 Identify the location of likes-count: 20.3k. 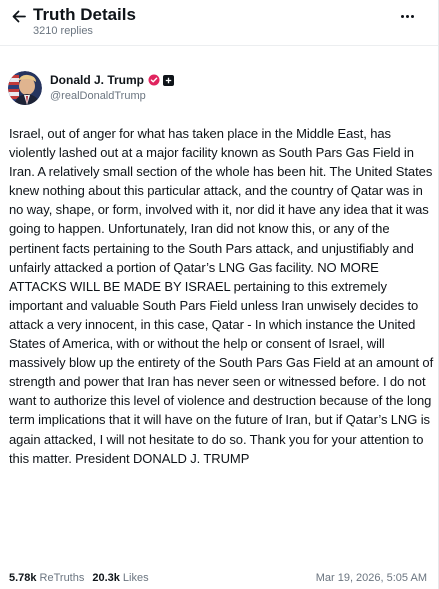
(106, 578).